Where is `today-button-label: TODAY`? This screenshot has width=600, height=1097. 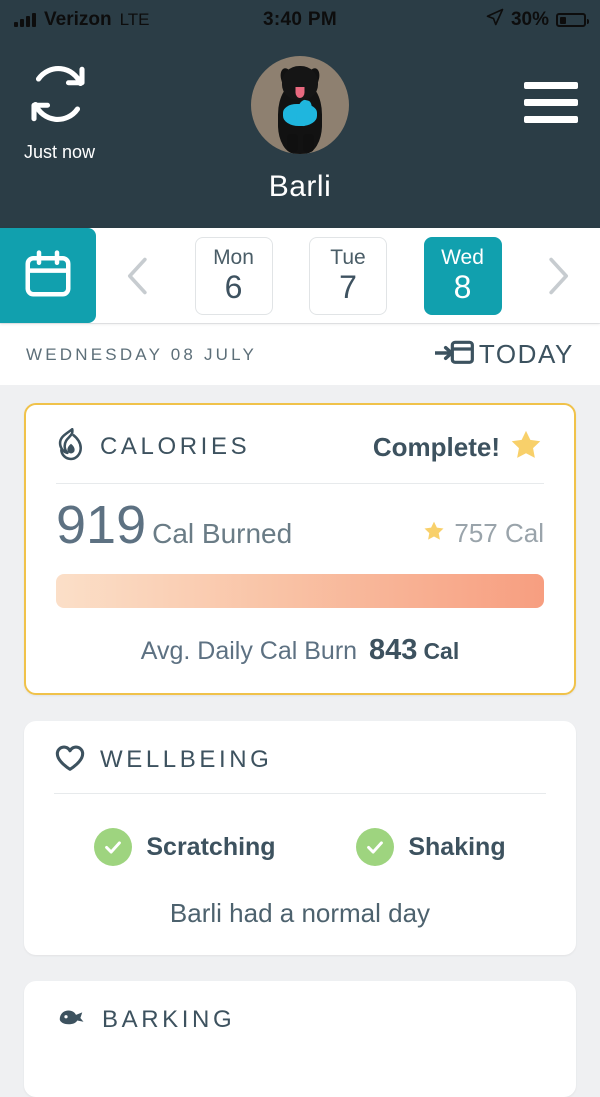
today-button-label: TODAY is located at coordinates (526, 354).